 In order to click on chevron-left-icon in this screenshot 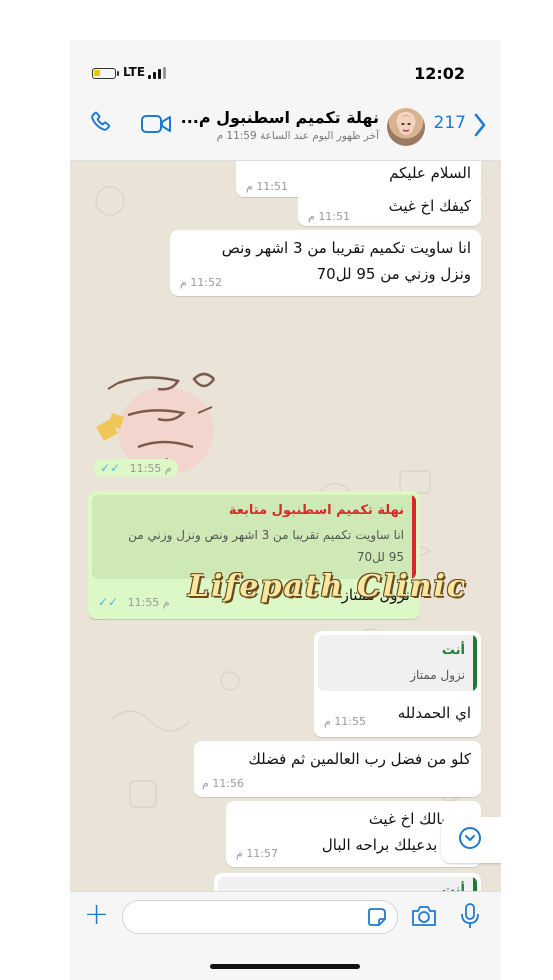, I will do `click(480, 125)`.